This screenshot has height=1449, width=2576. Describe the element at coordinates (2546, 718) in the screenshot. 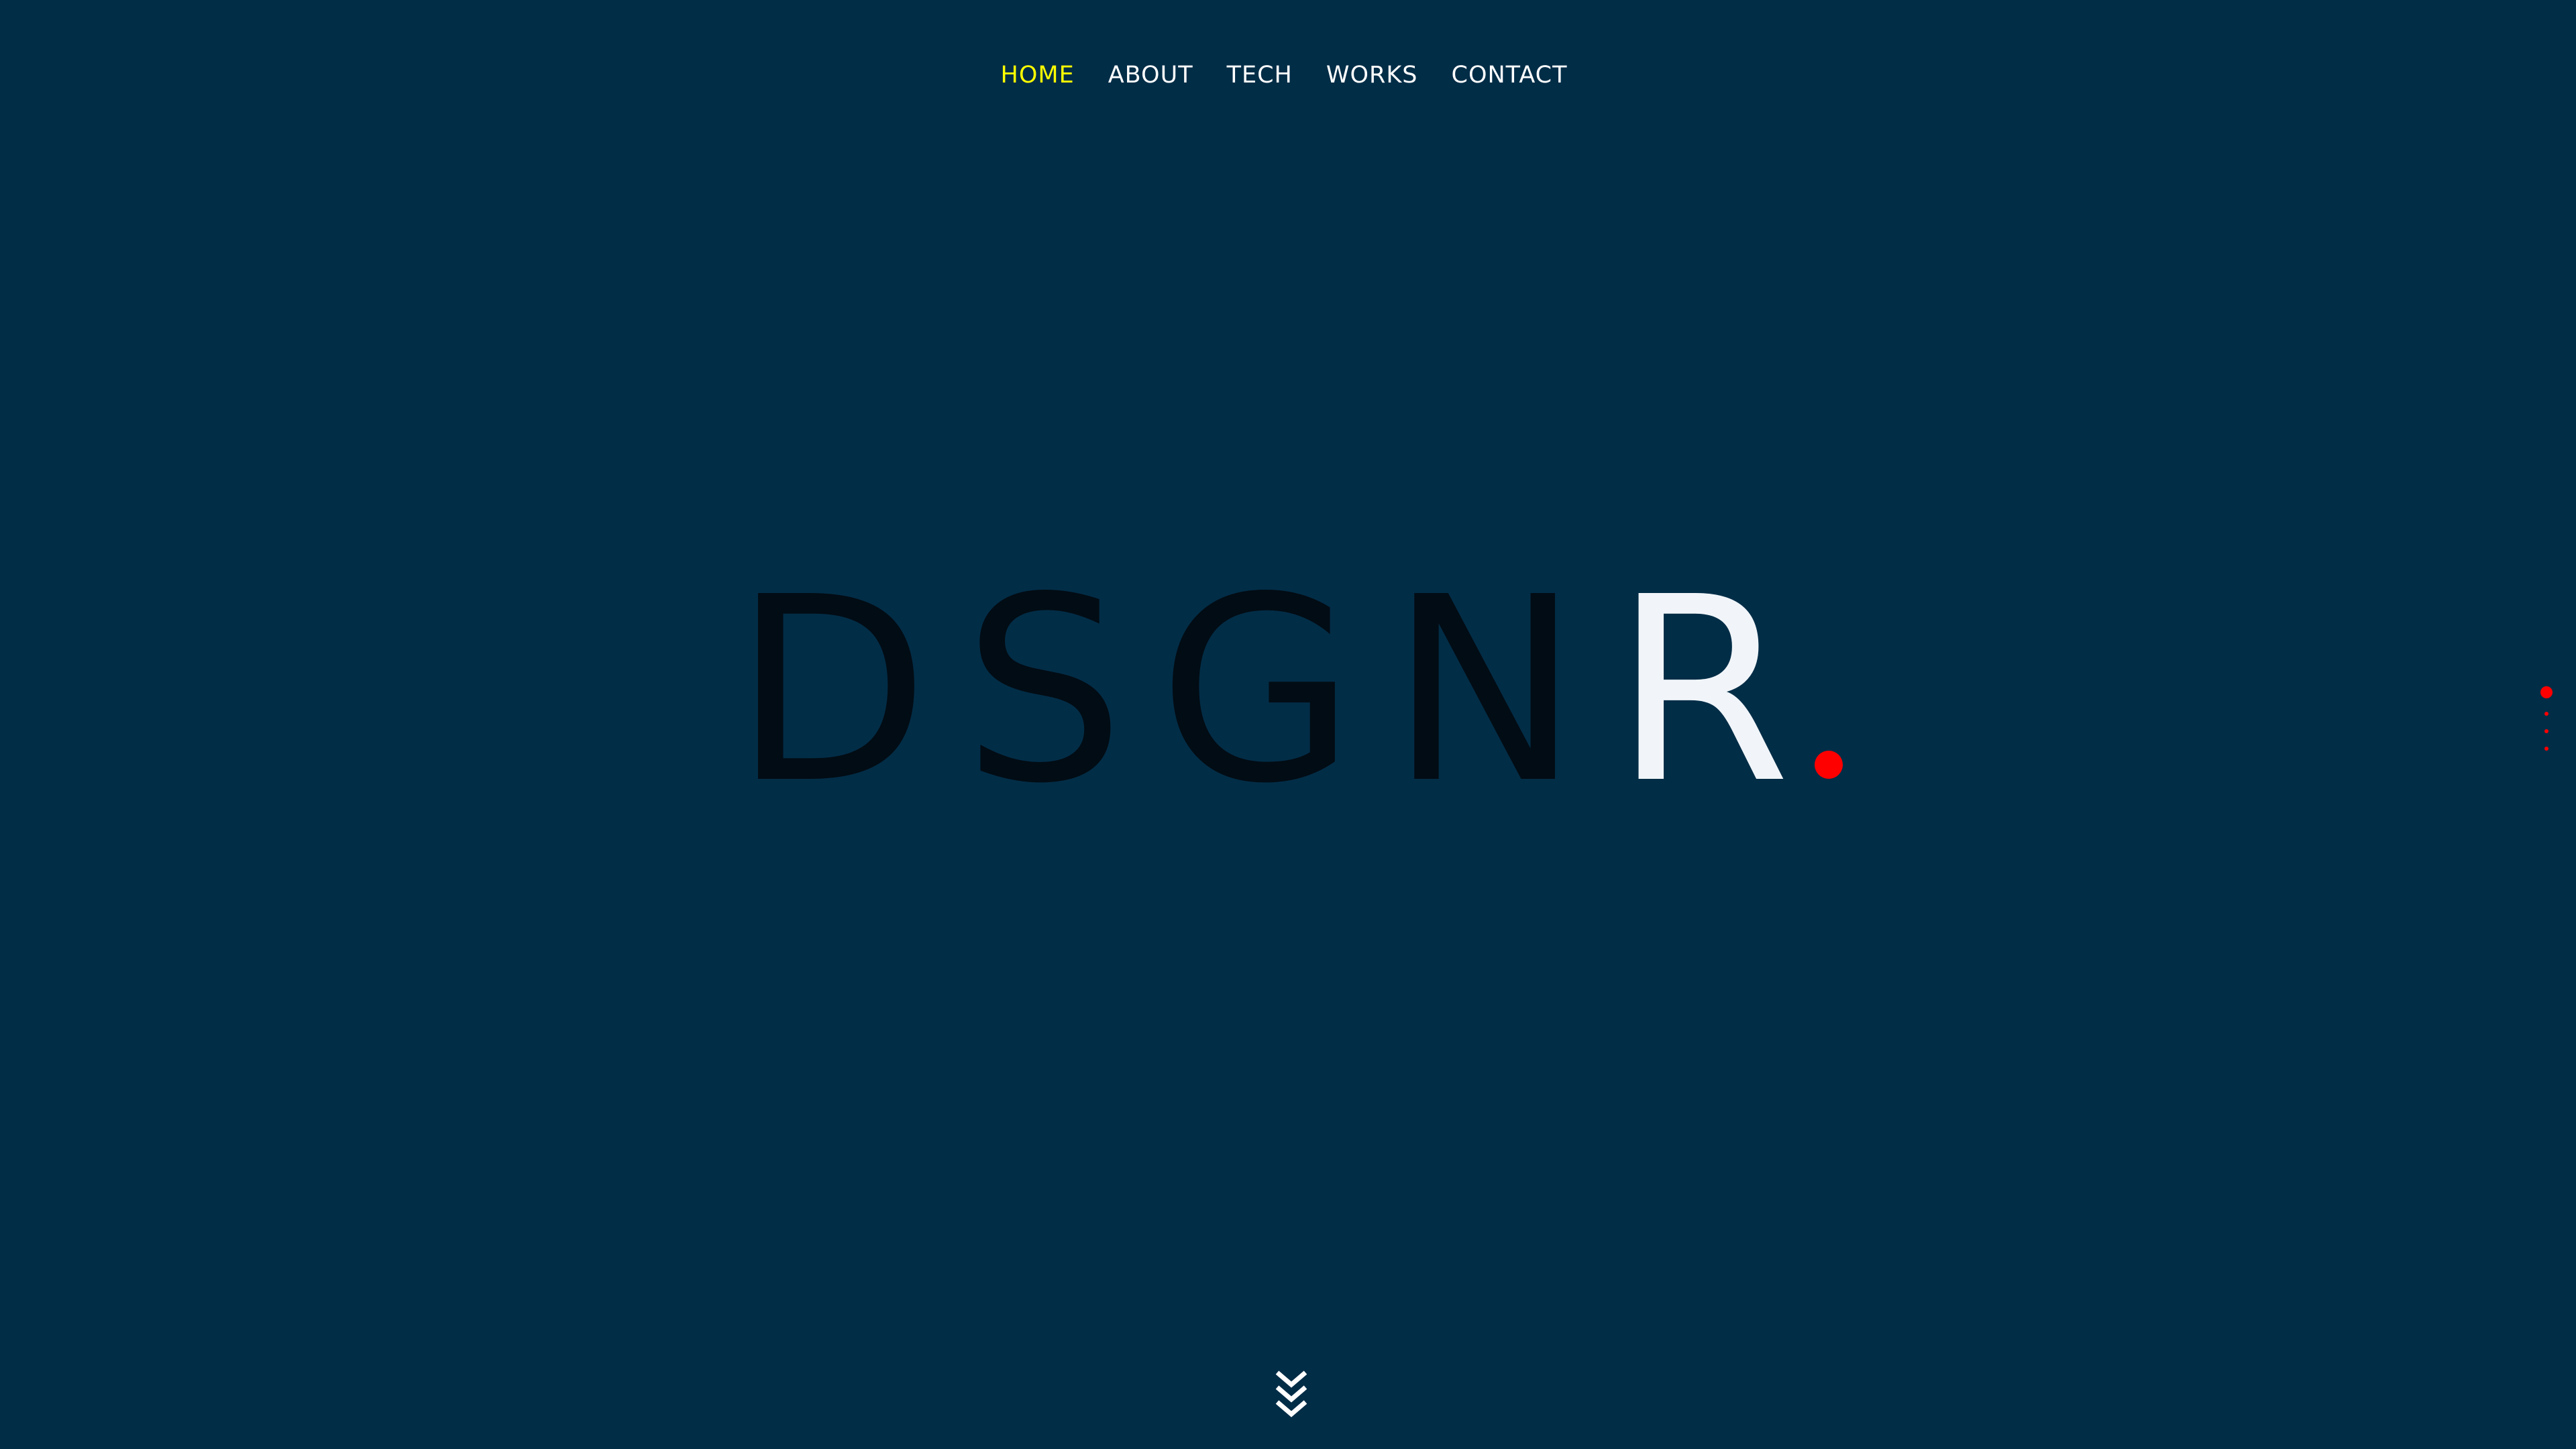

I see `section-pager` at that location.